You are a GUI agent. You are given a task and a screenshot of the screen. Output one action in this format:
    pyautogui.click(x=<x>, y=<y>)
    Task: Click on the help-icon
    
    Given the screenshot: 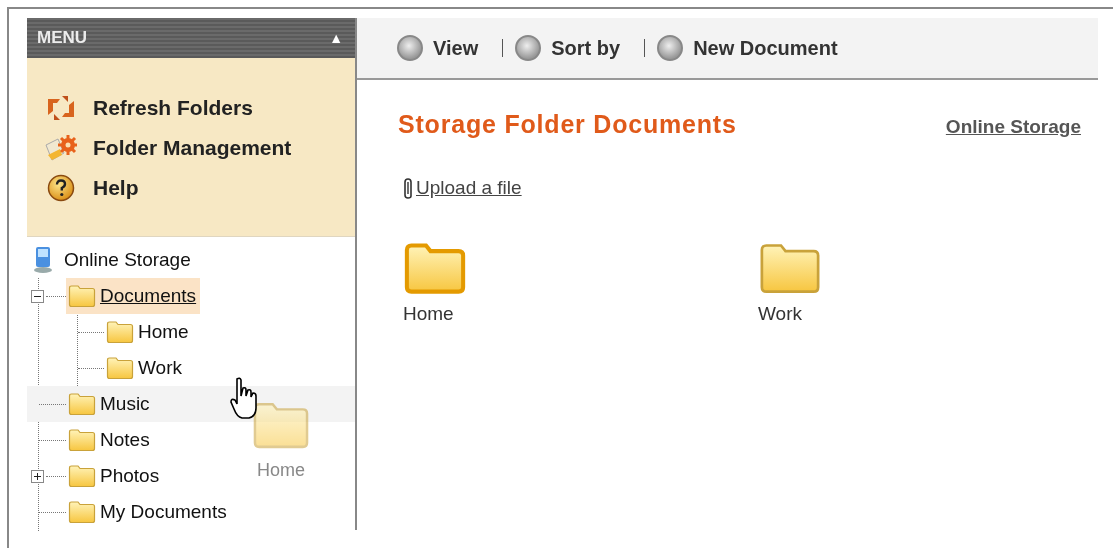 What is the action you would take?
    pyautogui.click(x=61, y=188)
    